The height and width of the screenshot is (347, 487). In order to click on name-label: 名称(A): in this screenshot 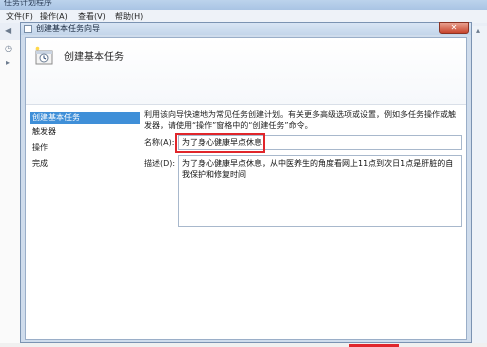, I will do `click(159, 142)`.